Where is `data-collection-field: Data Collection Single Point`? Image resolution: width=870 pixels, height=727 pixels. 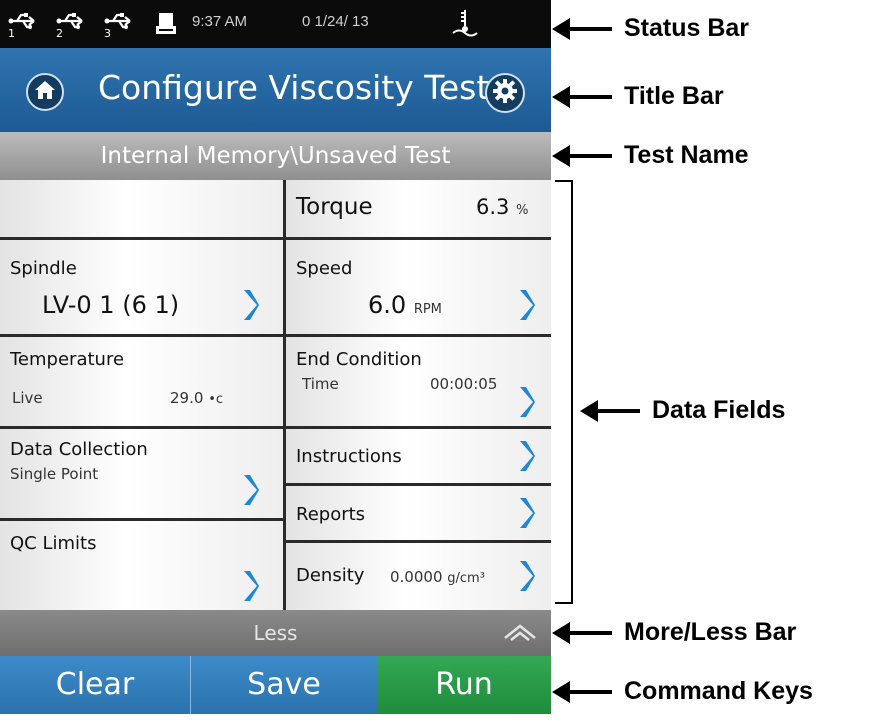
data-collection-field: Data Collection Single Point is located at coordinates (141, 475).